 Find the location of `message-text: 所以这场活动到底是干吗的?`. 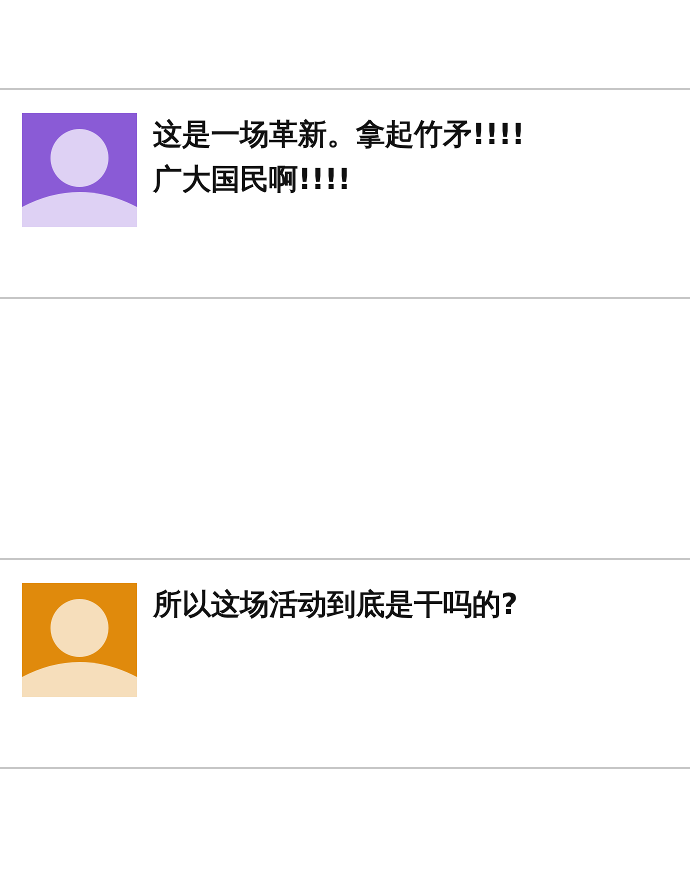

message-text: 所以这场活动到底是干吗的? is located at coordinates (335, 604).